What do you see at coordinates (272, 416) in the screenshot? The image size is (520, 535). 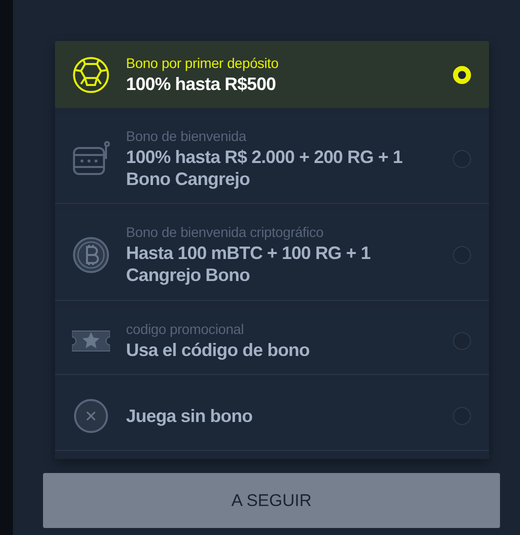 I see `bonus-option: Juega sin bono` at bounding box center [272, 416].